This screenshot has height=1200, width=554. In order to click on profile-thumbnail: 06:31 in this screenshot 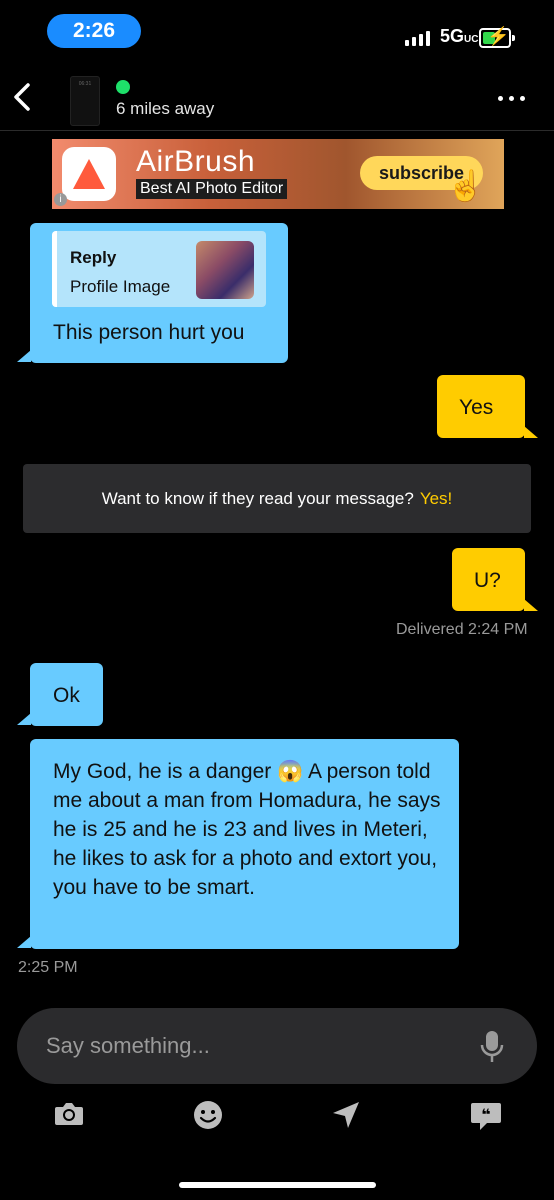, I will do `click(85, 101)`.